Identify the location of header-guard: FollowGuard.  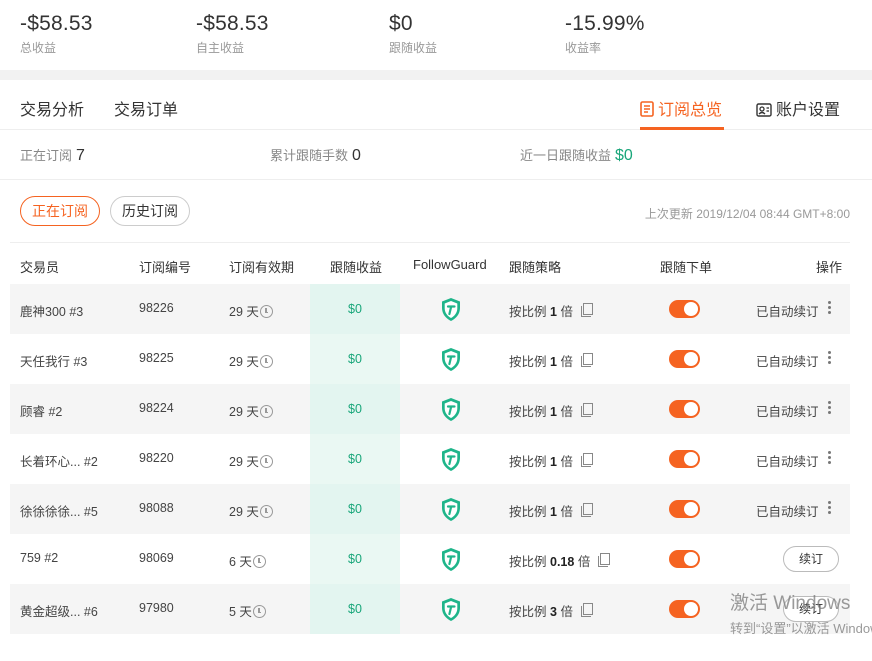
(450, 264).